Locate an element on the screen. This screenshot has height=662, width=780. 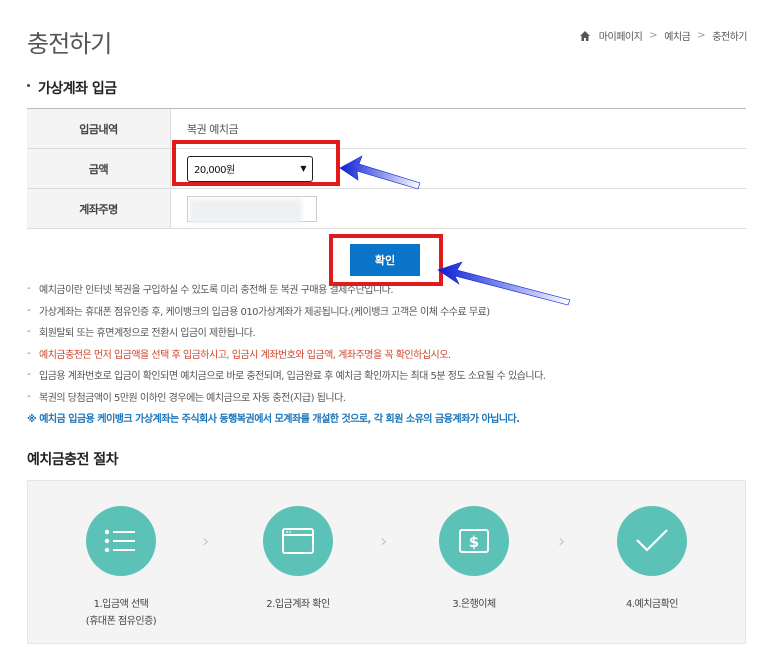
form-row-item: 입금내역 복권 예치금 is located at coordinates (386, 129).